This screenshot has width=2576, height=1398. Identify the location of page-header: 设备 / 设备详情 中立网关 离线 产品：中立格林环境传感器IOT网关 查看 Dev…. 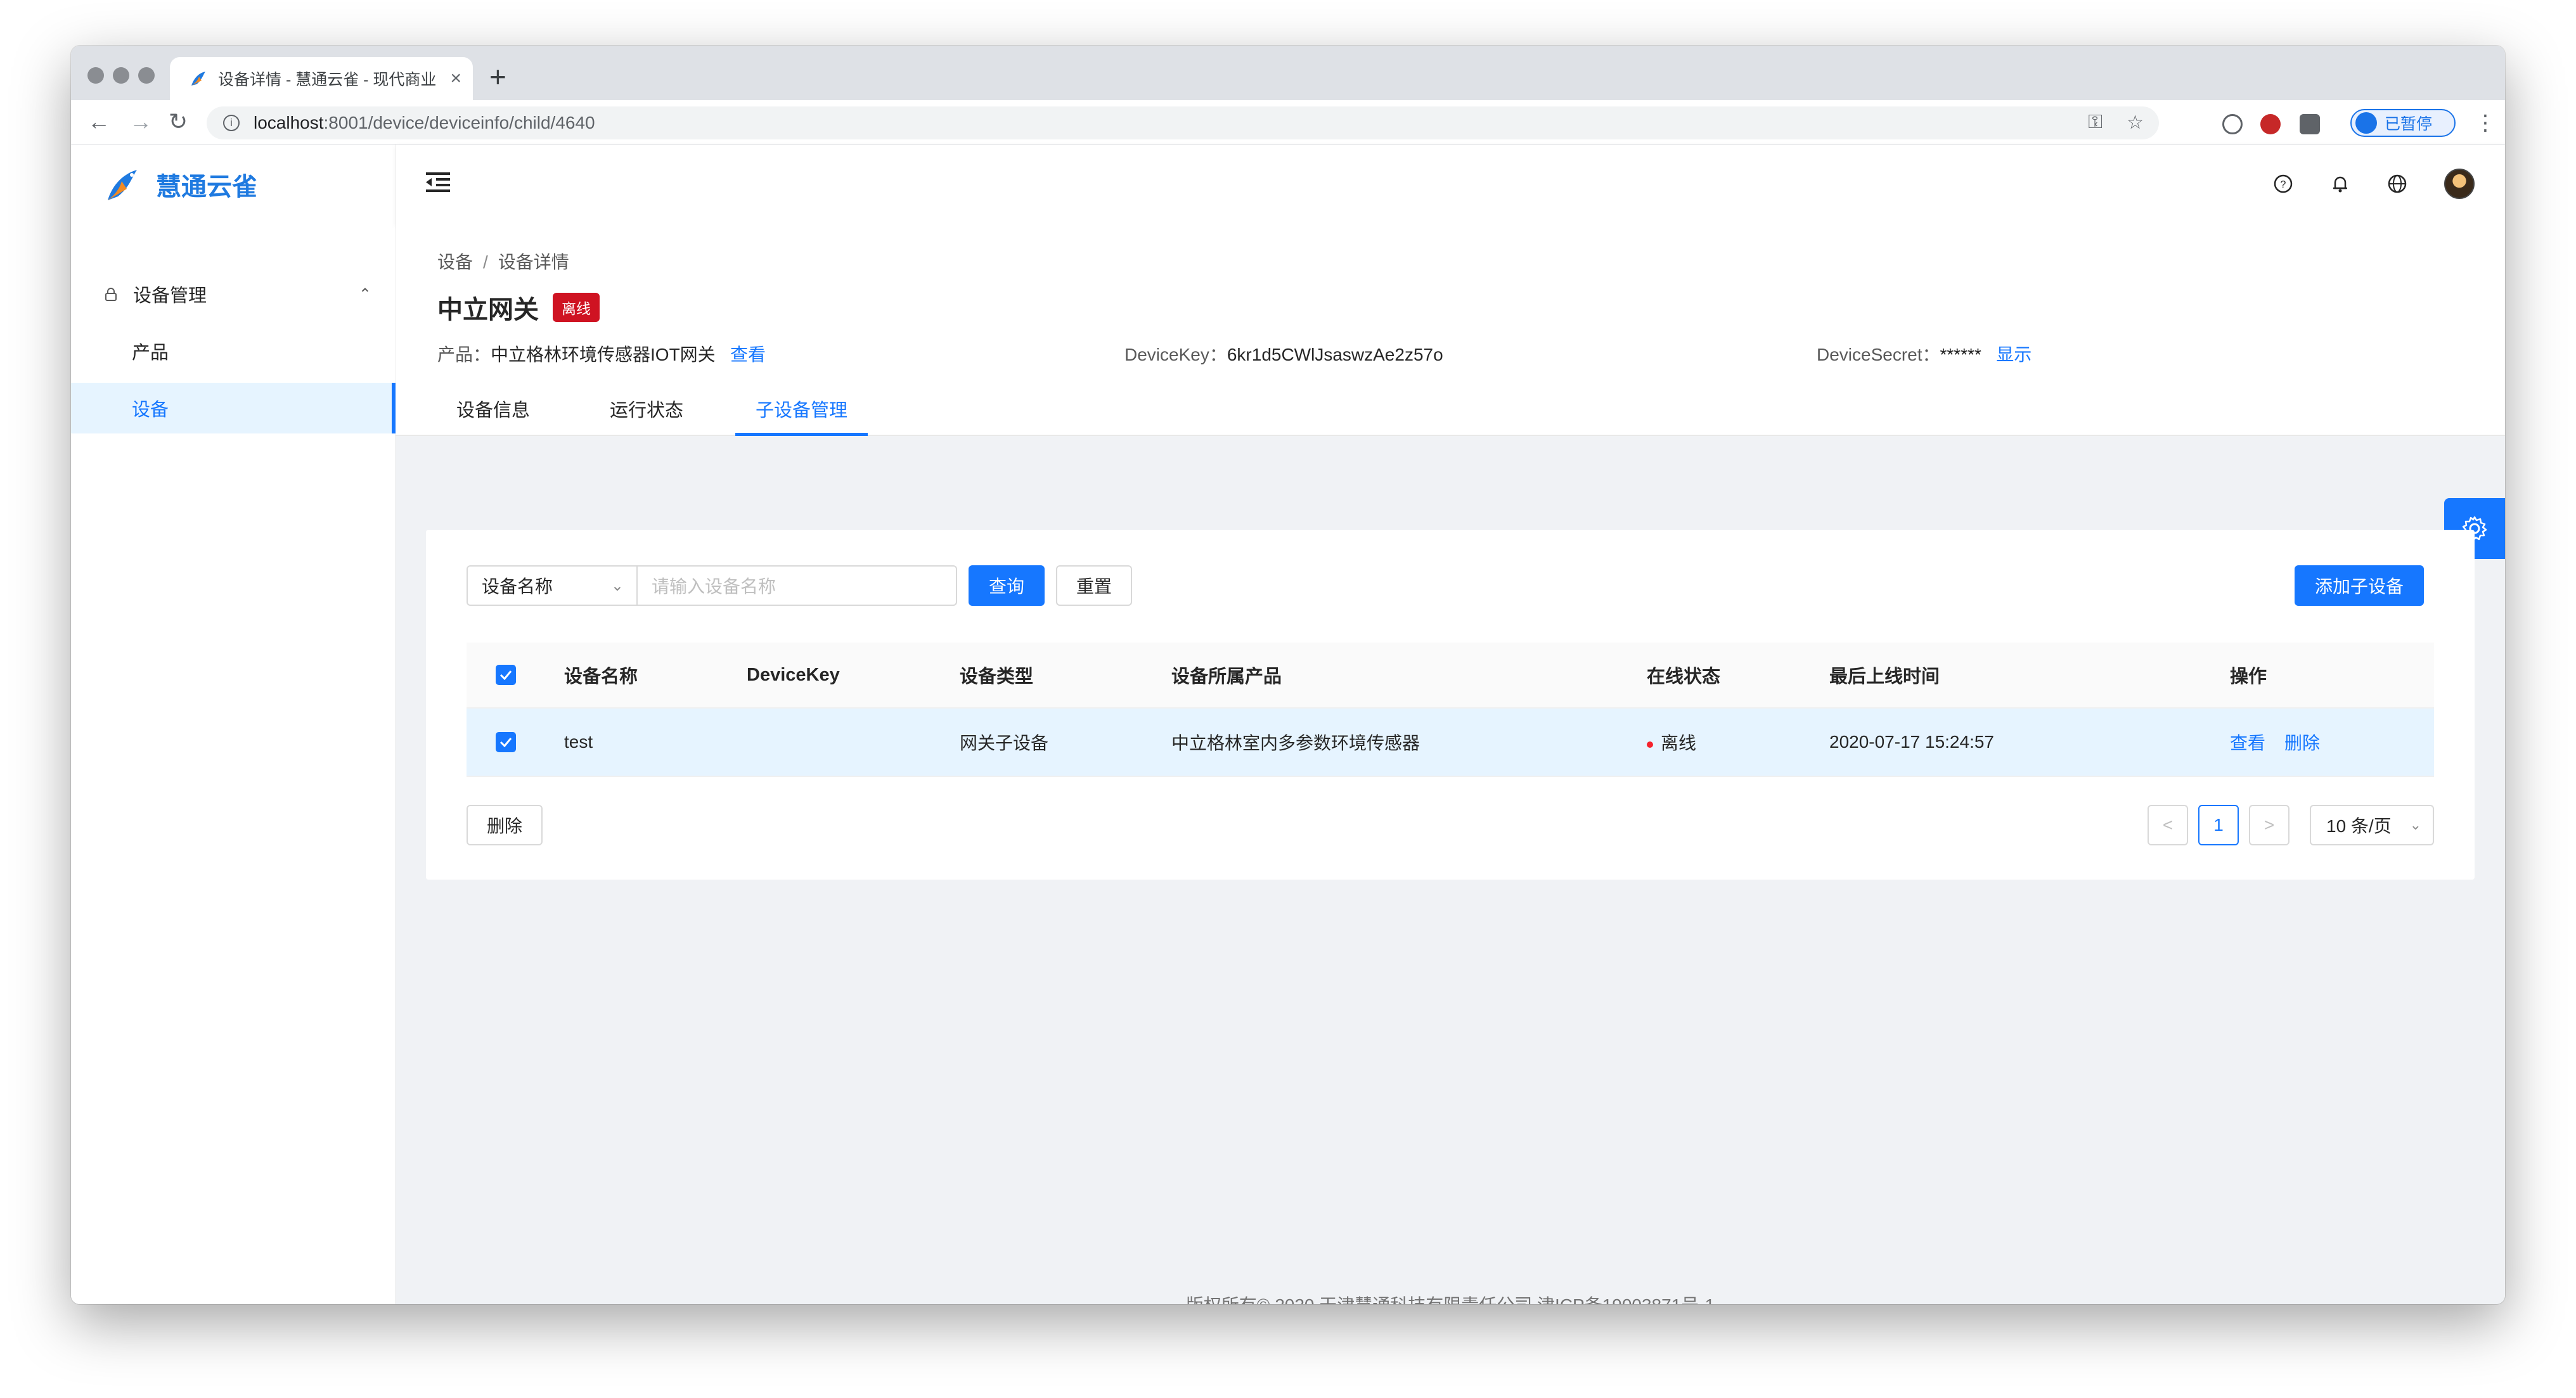
(1450, 331).